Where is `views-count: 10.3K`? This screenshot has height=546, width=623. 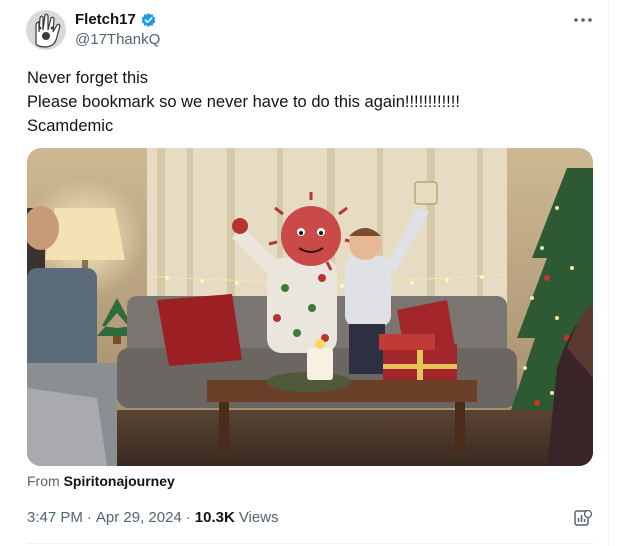 views-count: 10.3K is located at coordinates (214, 517).